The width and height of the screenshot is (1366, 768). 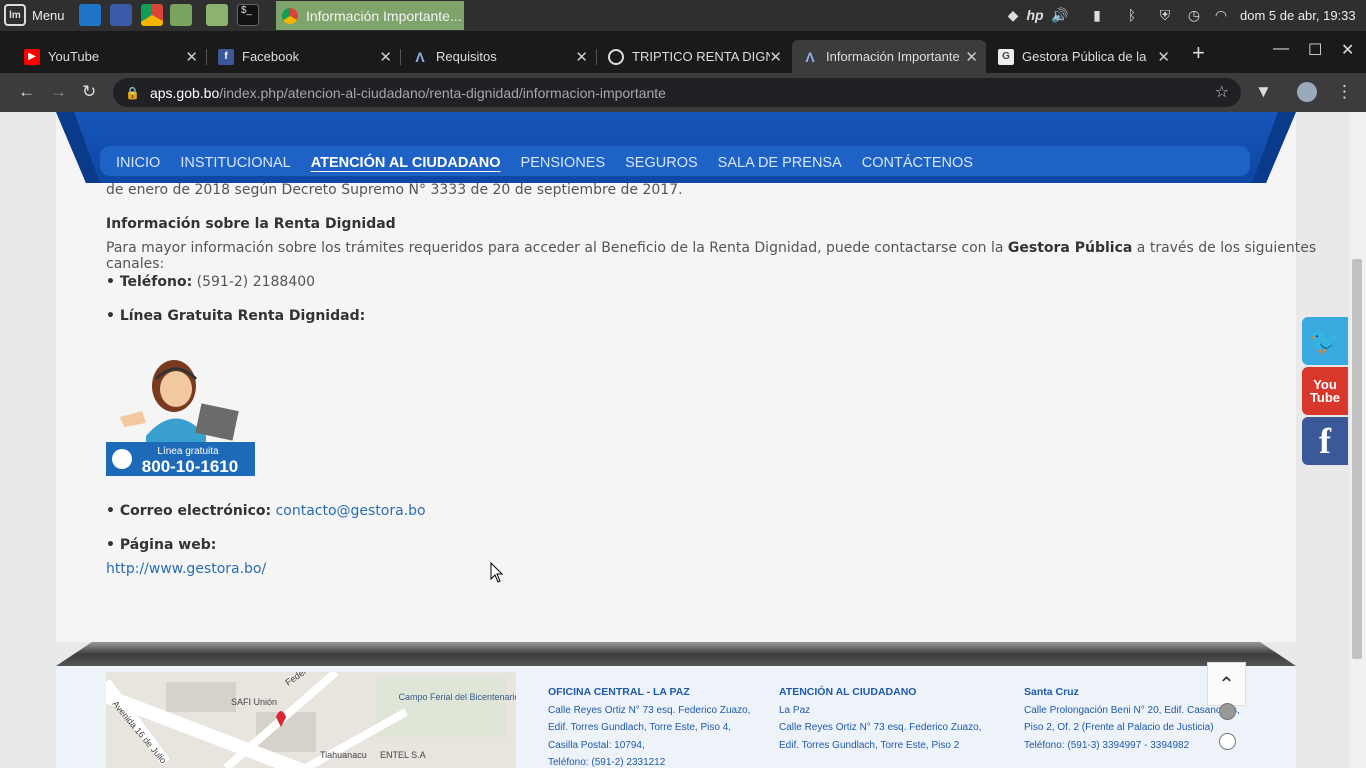 What do you see at coordinates (497, 572) in the screenshot?
I see `mouse-cursor-icon` at bounding box center [497, 572].